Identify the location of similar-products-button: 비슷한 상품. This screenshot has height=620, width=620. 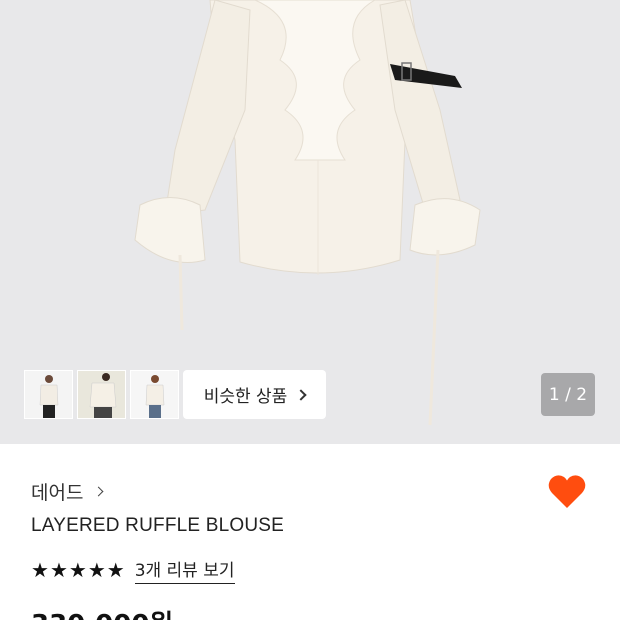
(254, 394).